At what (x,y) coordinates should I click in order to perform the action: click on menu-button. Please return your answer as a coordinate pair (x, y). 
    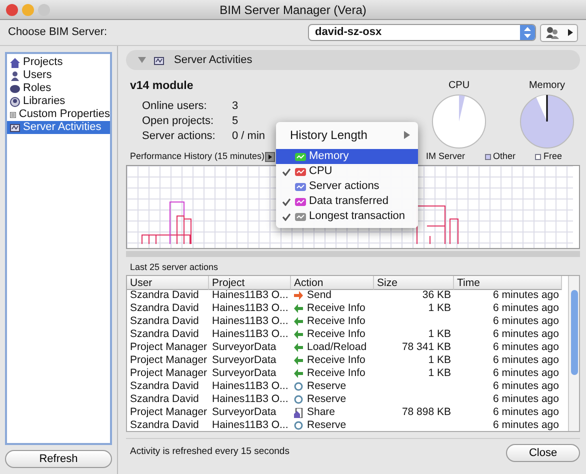
    Looking at the image, I should click on (269, 157).